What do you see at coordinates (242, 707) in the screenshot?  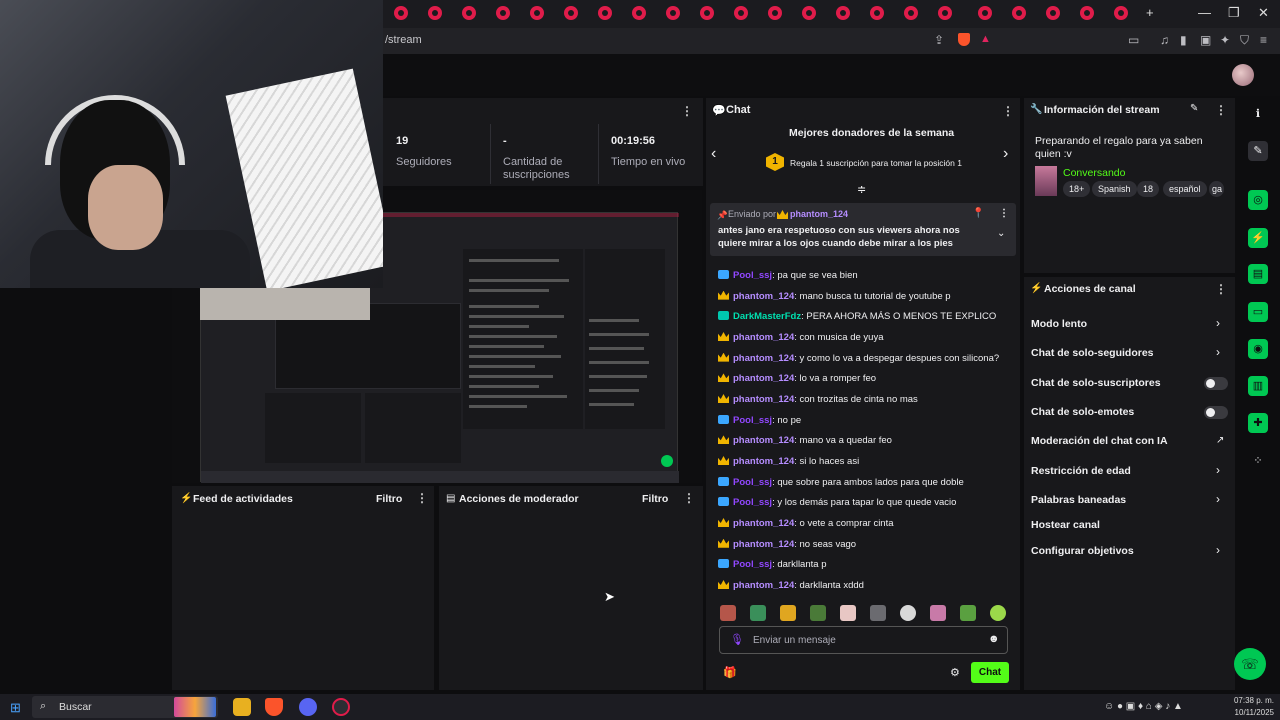 I see `file-explorer-icon` at bounding box center [242, 707].